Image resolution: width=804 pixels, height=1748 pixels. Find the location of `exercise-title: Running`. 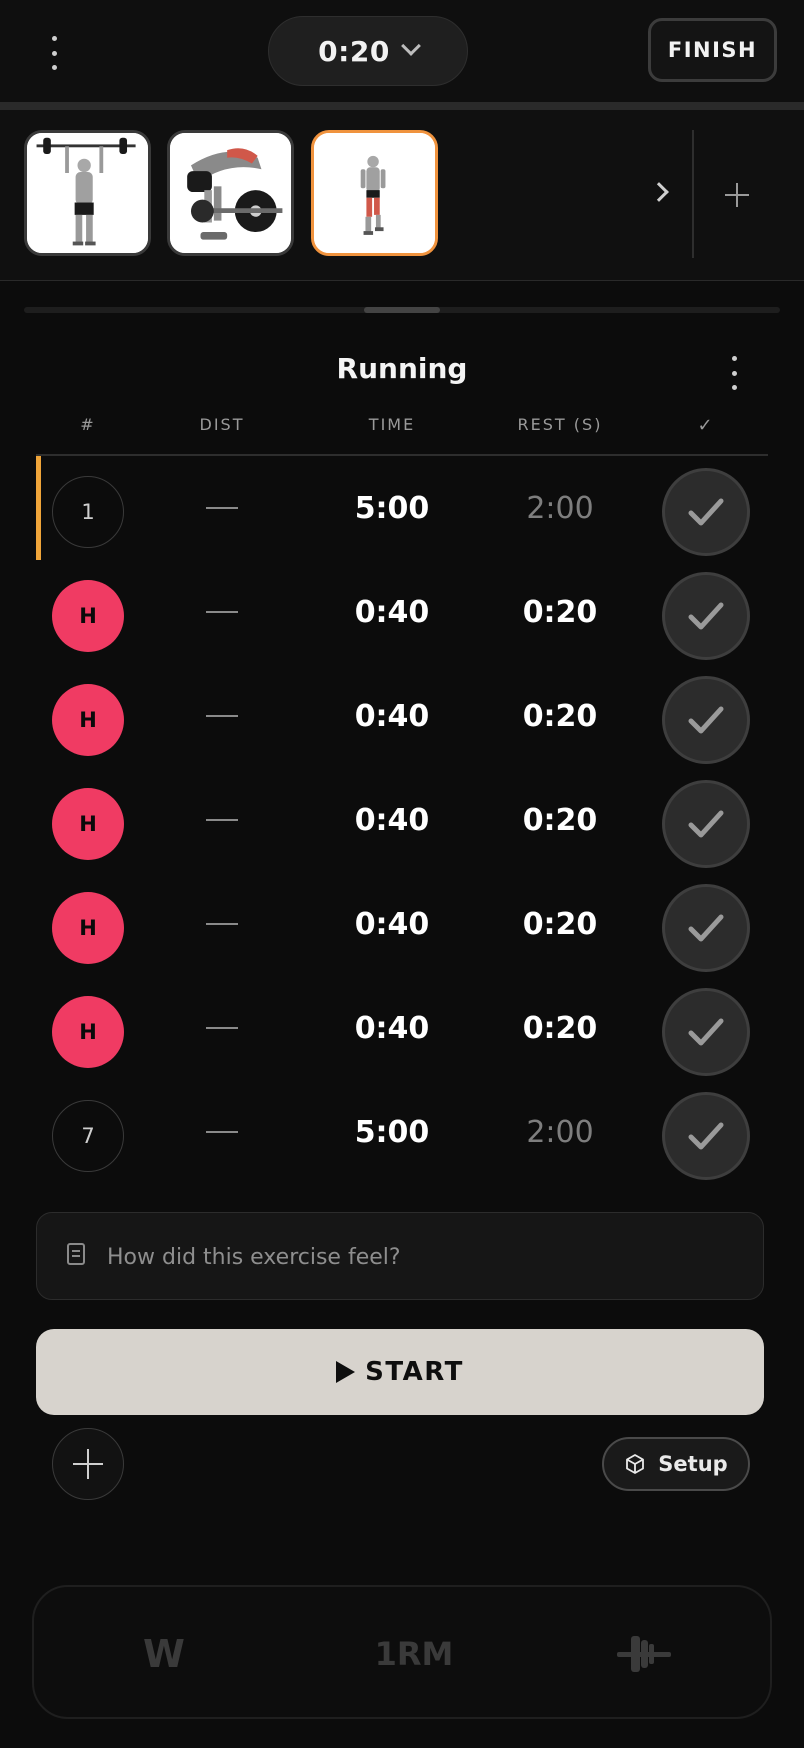

exercise-title: Running is located at coordinates (402, 368).